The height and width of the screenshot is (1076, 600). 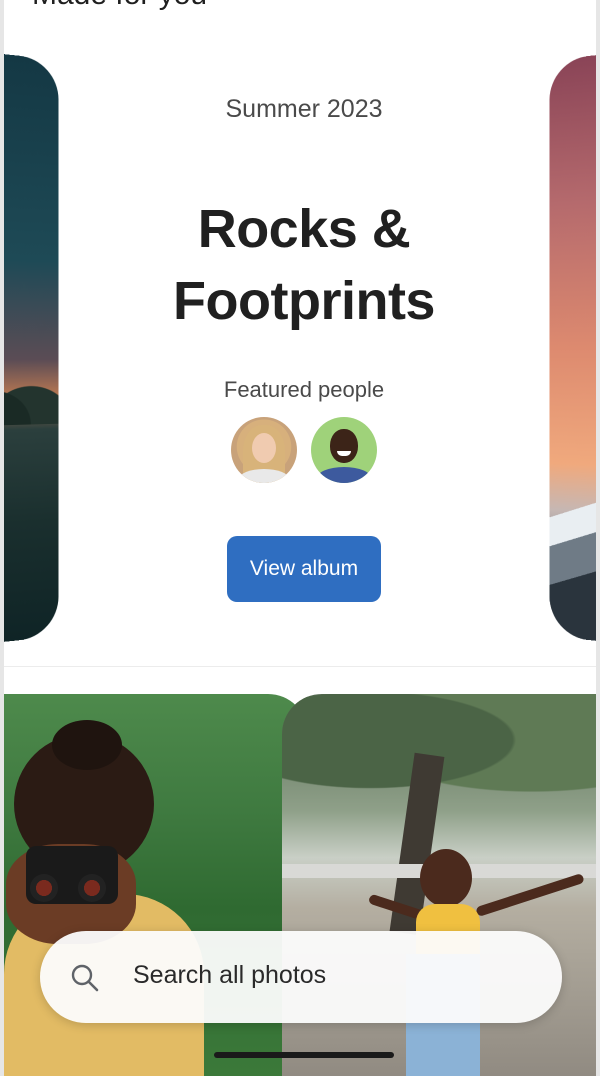 I want to click on tree-silhouette, so click(x=31, y=395).